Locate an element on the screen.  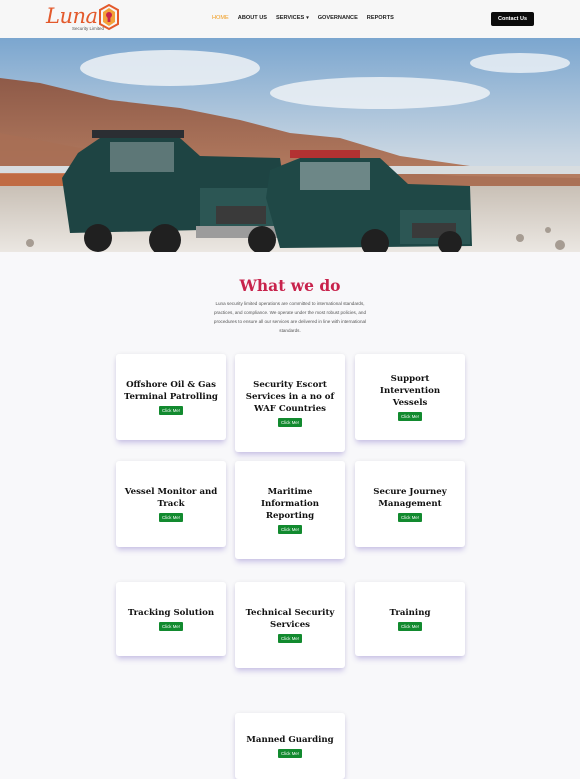
shield-keyhole-icon is located at coordinates (109, 17).